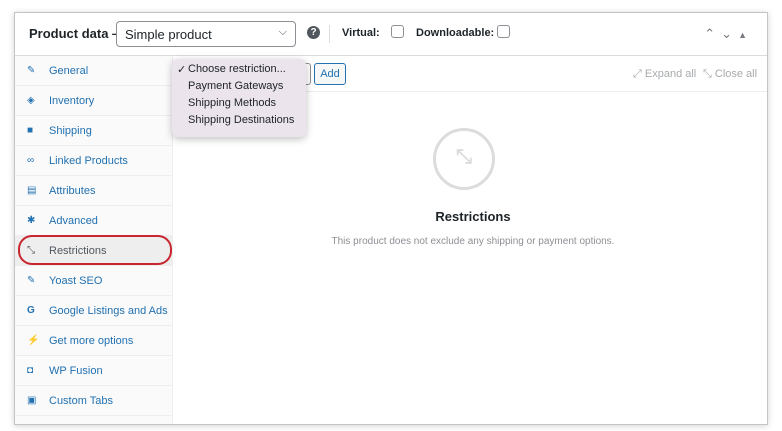 The width and height of the screenshot is (782, 431). I want to click on virtual-checkbox, so click(397, 31).